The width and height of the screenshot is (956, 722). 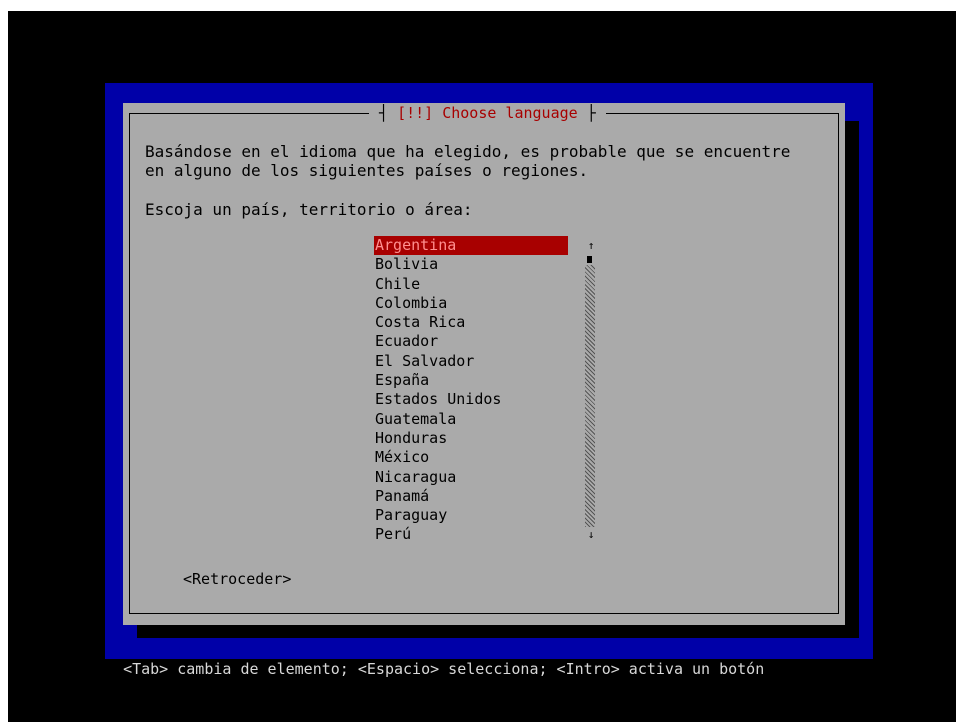 What do you see at coordinates (471, 534) in the screenshot?
I see `country-list-item: Perú` at bounding box center [471, 534].